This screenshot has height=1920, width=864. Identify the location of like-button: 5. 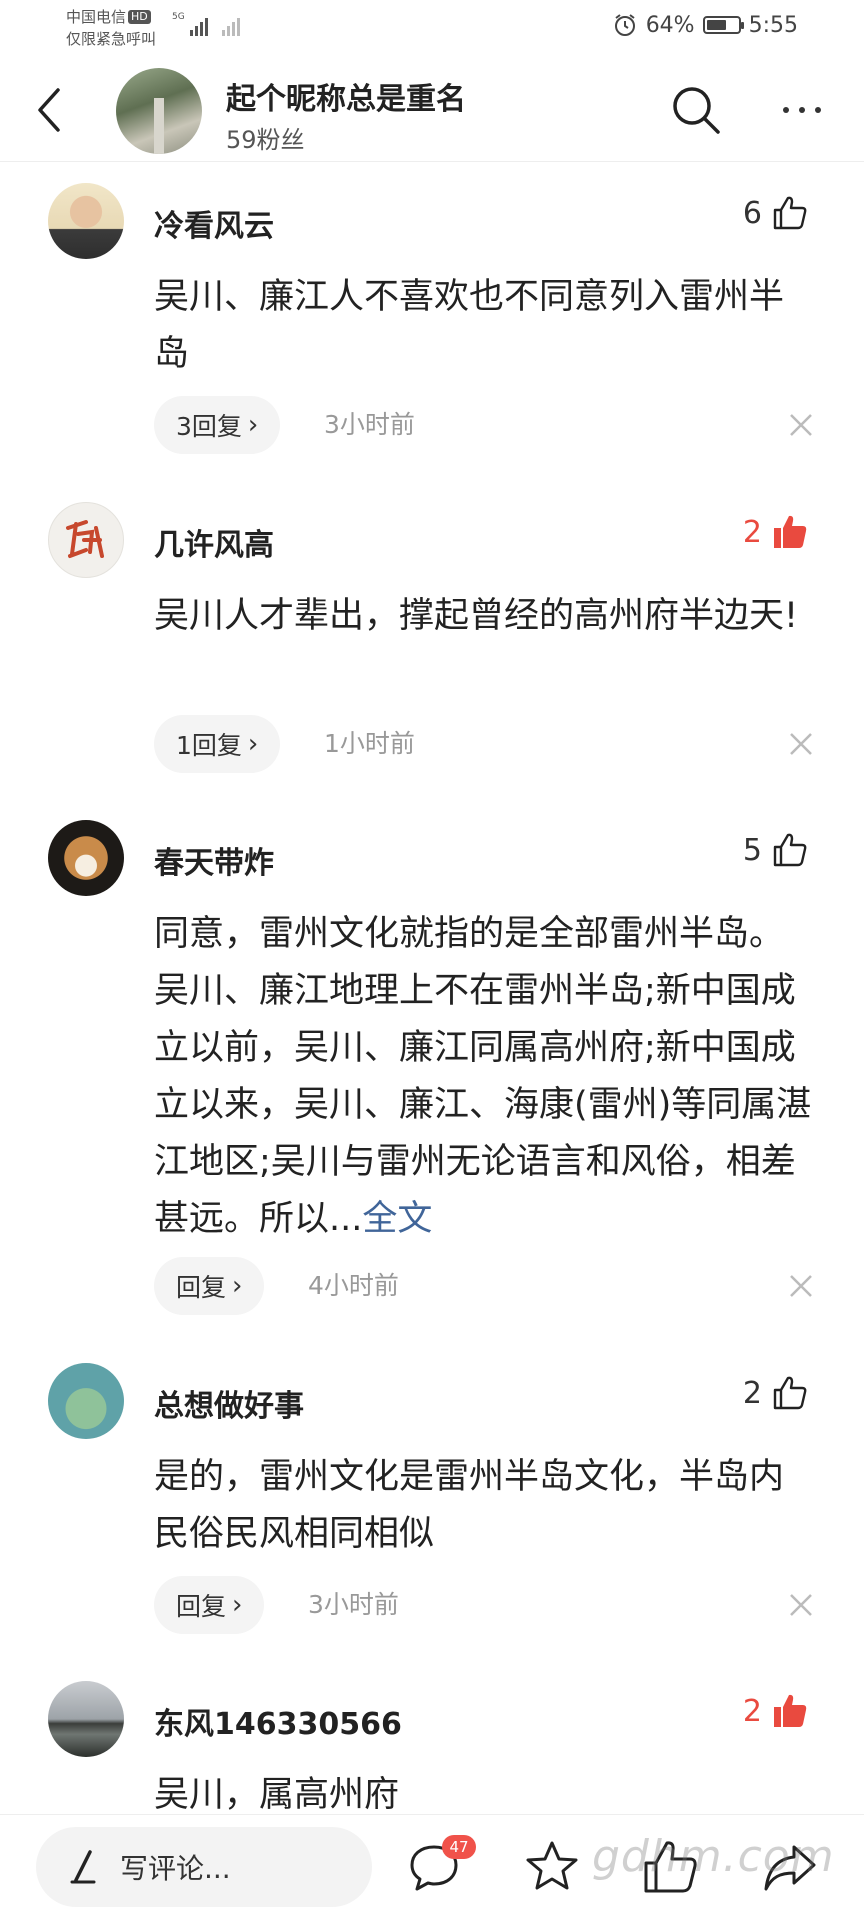
(775, 850).